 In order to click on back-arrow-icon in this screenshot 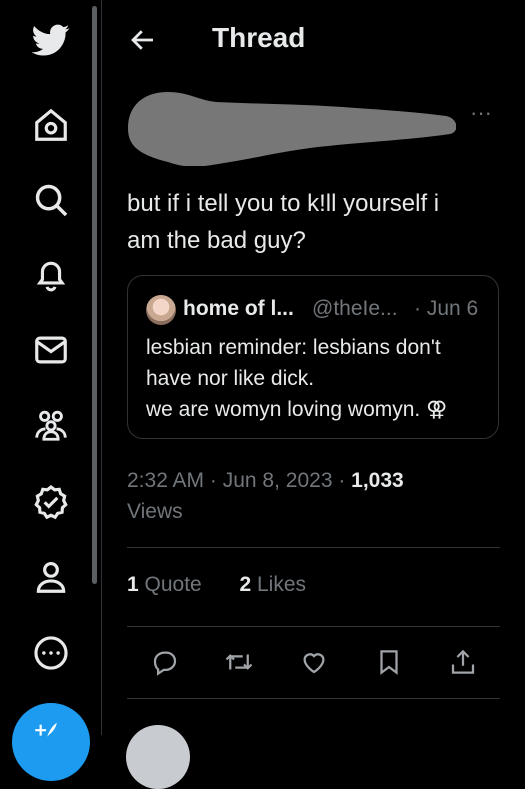, I will do `click(142, 40)`.